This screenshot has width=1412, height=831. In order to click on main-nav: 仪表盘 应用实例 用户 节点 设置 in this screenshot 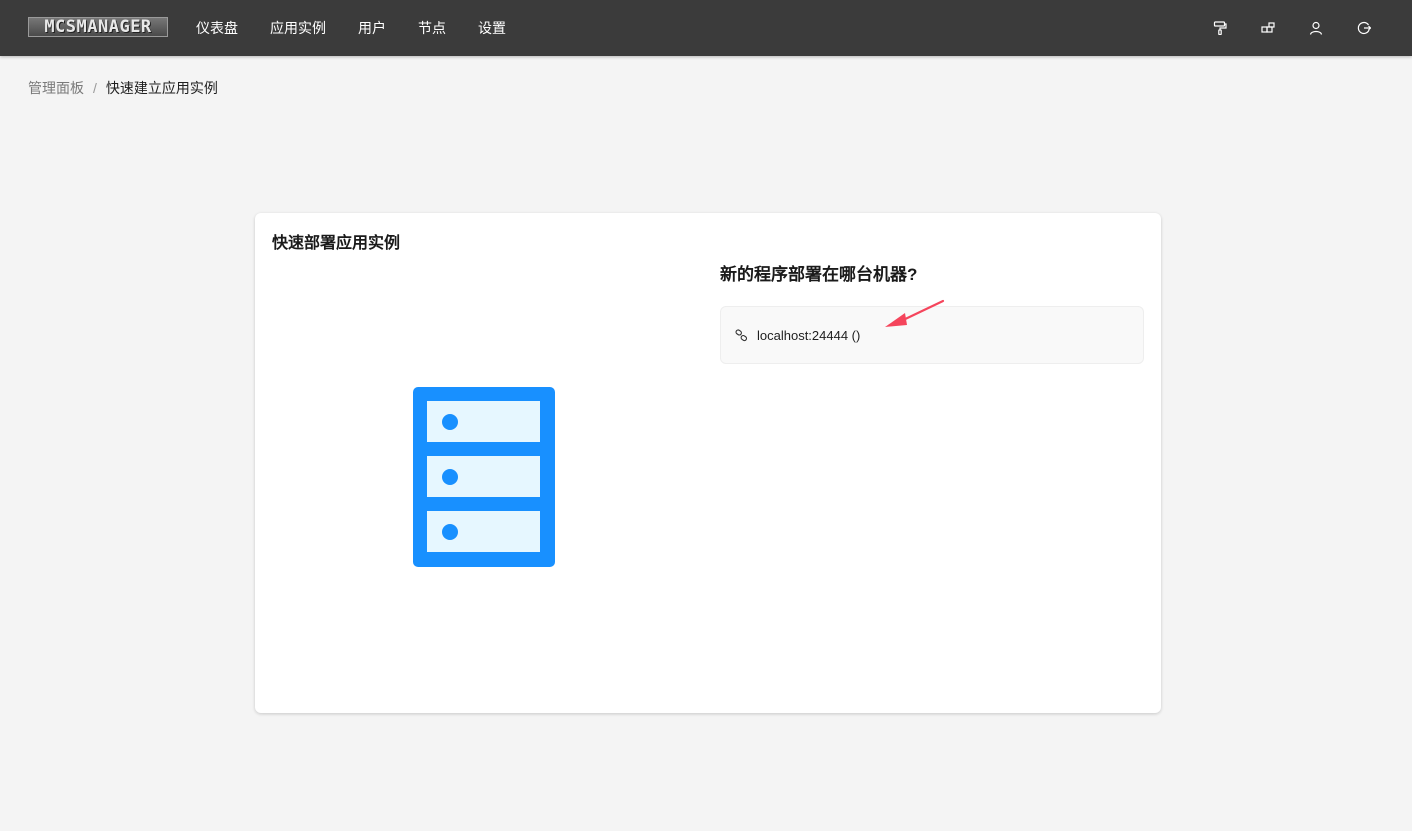, I will do `click(367, 28)`.